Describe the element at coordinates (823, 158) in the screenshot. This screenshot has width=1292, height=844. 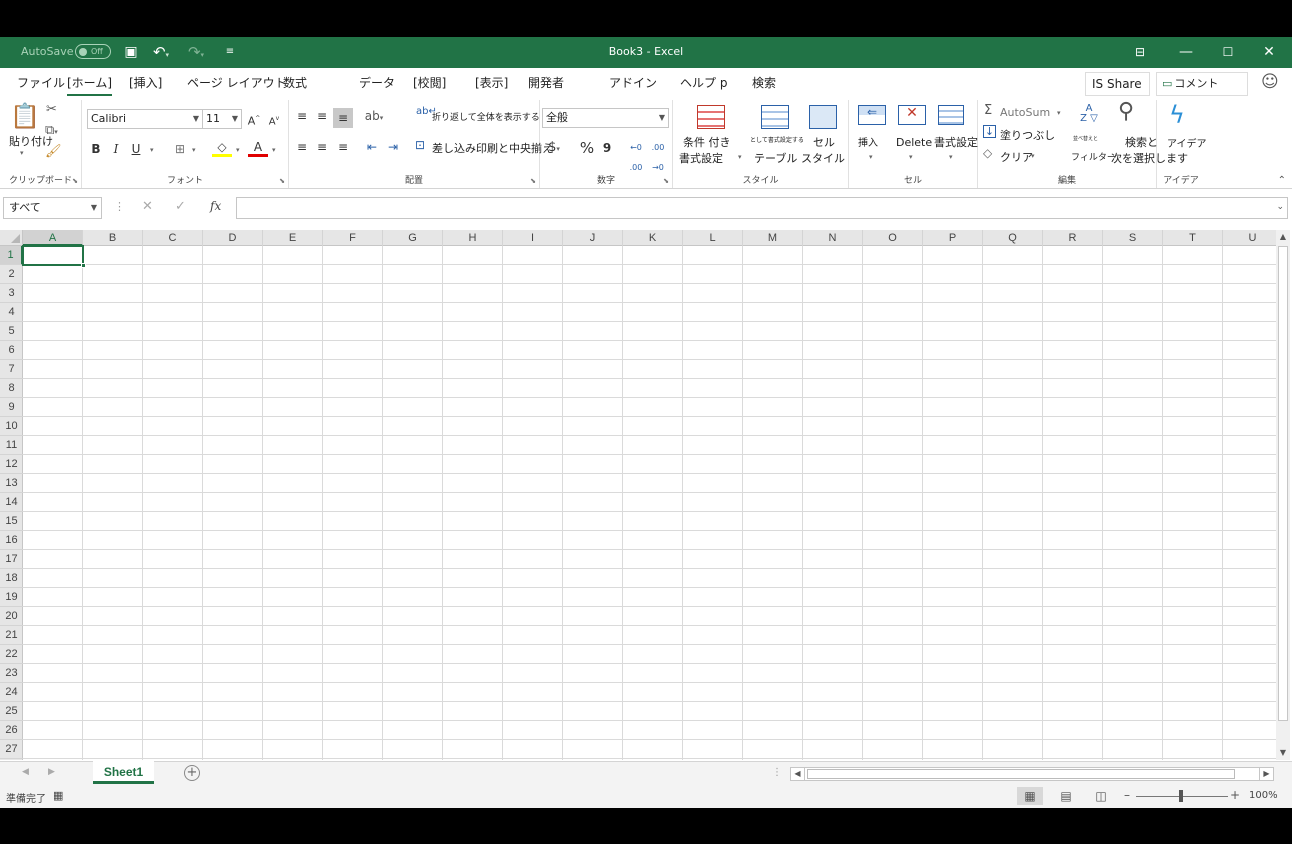
I see `cell-styles-label-2: スタイル` at that location.